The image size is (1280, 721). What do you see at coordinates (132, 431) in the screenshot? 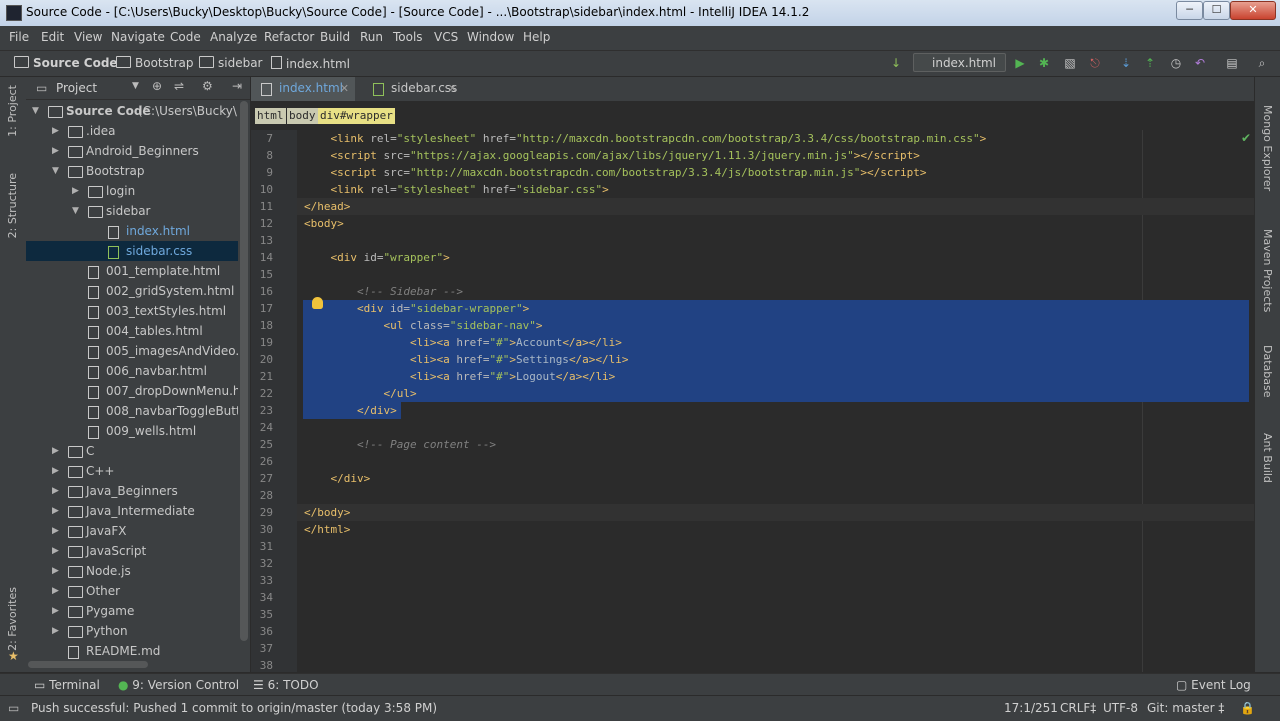
I see `tree-item: 009_wells.html` at bounding box center [132, 431].